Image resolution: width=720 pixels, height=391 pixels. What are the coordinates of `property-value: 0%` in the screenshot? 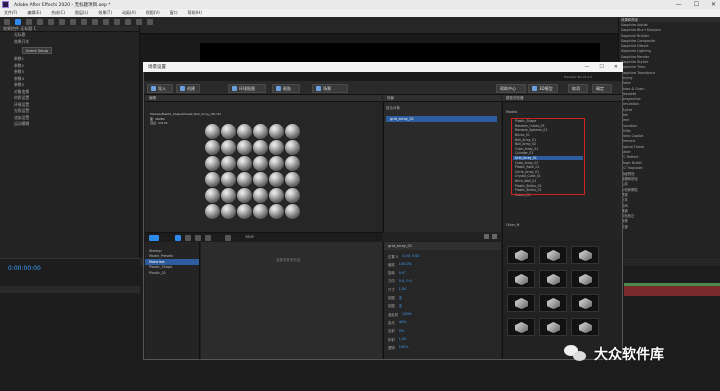 It's located at (401, 331).